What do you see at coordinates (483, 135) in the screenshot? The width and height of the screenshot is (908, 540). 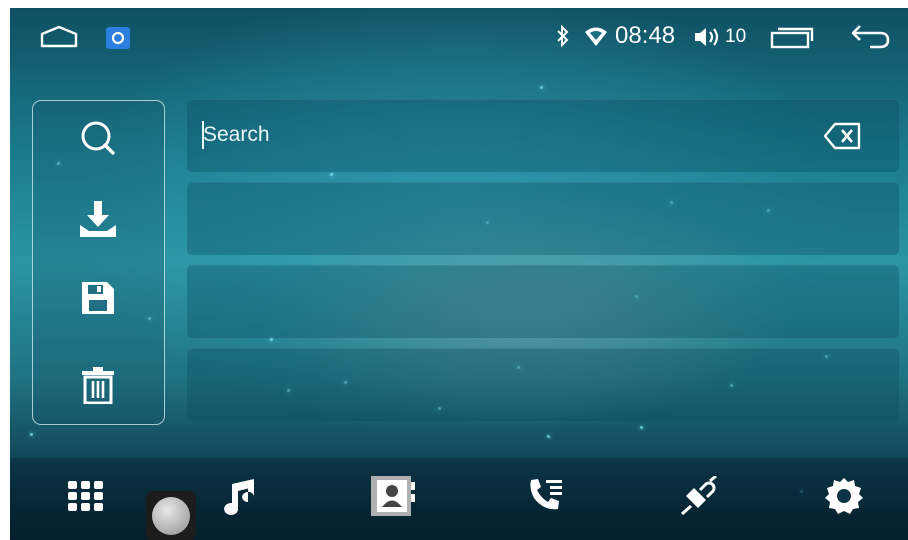 I see `search-input` at bounding box center [483, 135].